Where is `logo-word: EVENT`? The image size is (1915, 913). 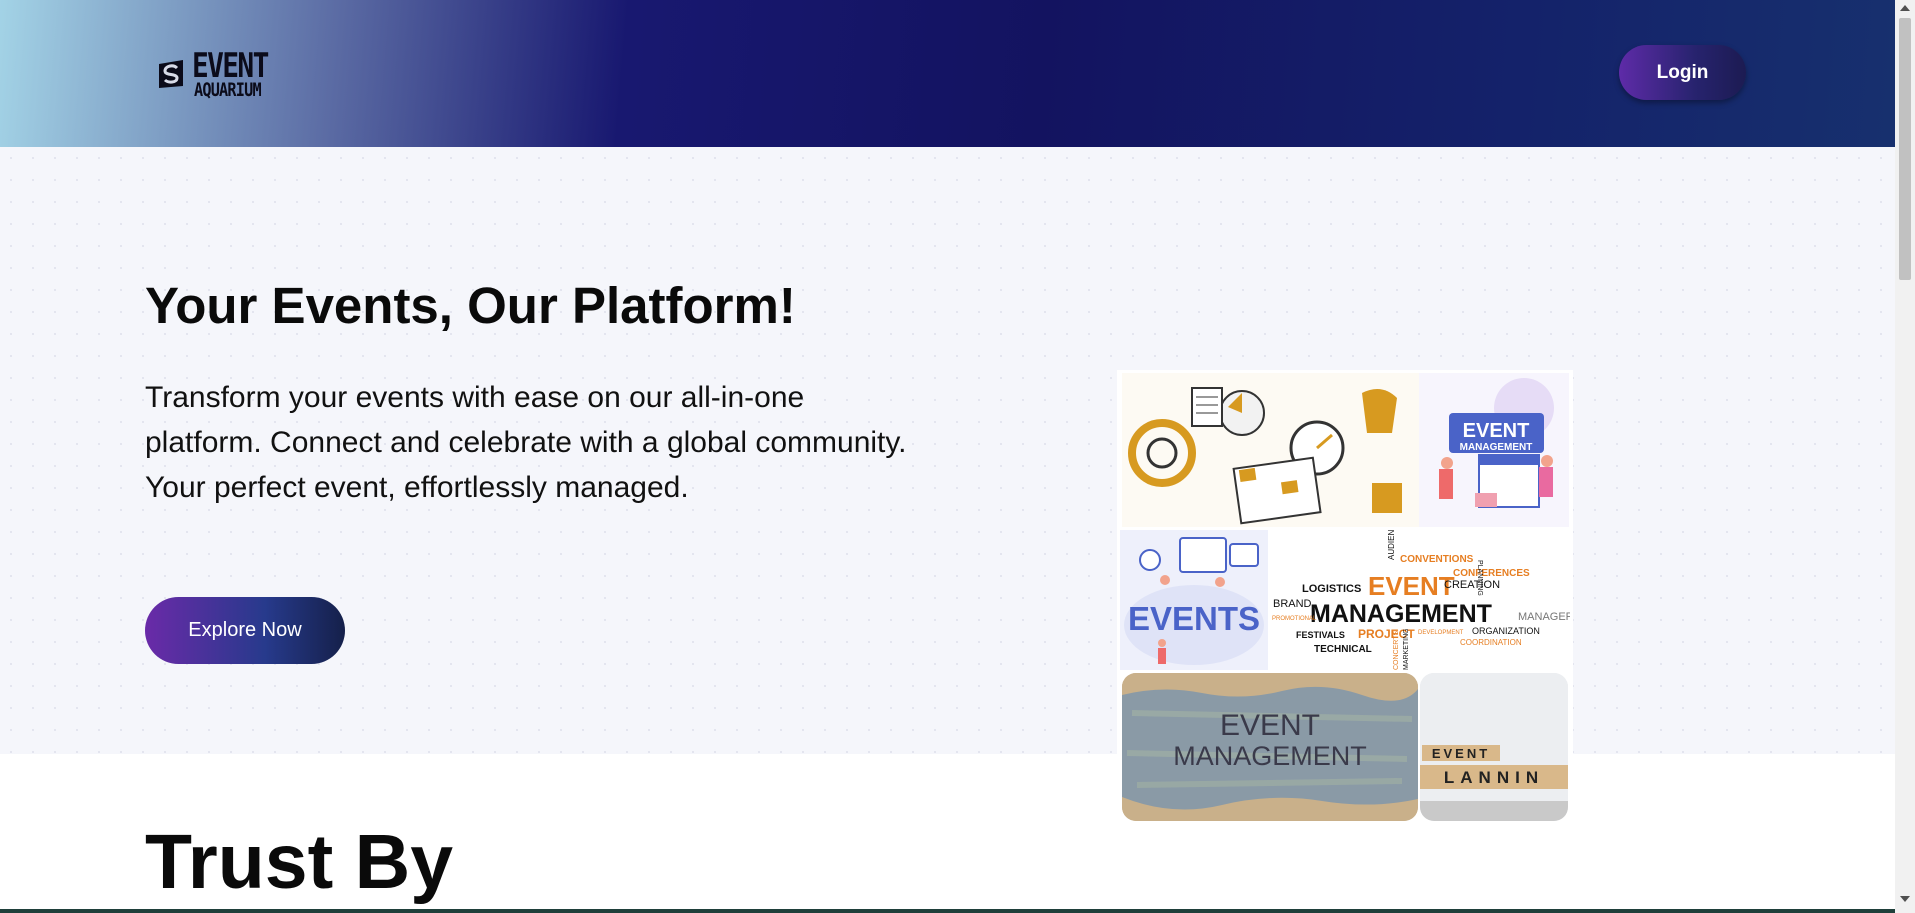
logo-word: EVENT is located at coordinates (230, 66).